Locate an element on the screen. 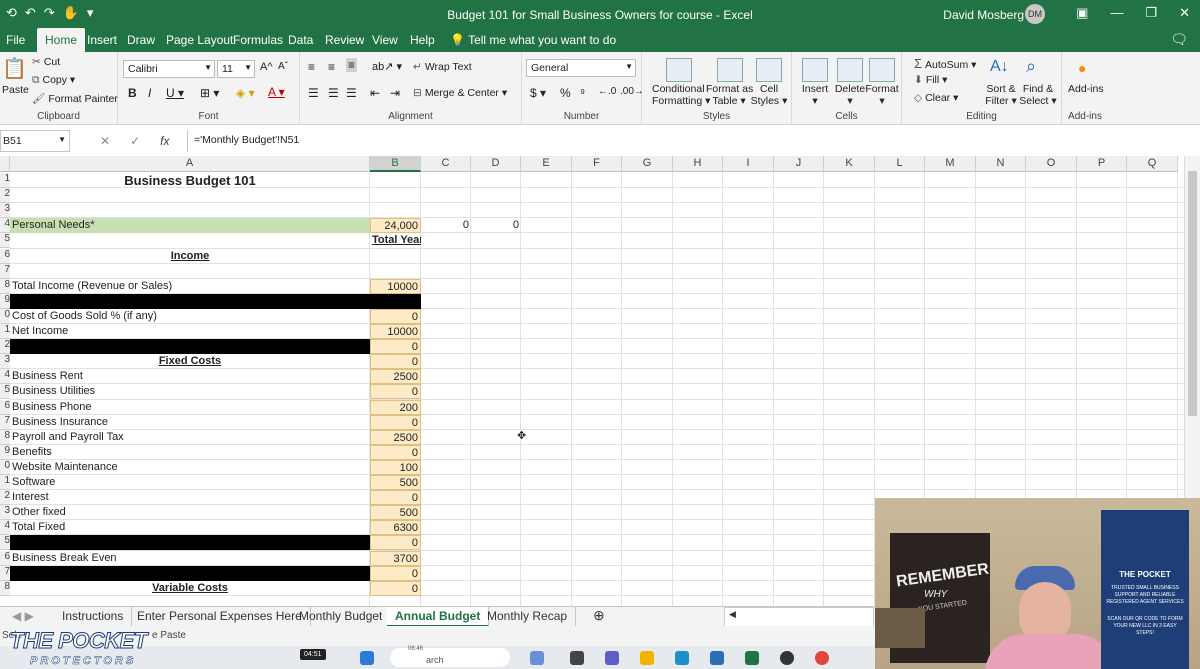 This screenshot has height=669, width=1200. borders-icon: ⊞ ▾ is located at coordinates (209, 93).